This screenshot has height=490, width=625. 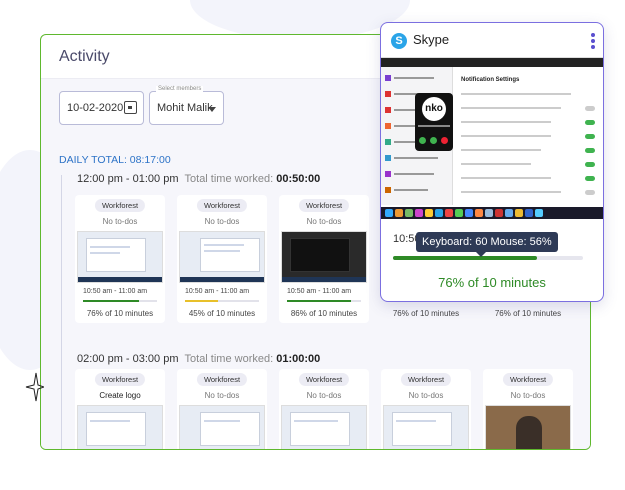 I want to click on todo-text: Create logo, so click(x=120, y=395).